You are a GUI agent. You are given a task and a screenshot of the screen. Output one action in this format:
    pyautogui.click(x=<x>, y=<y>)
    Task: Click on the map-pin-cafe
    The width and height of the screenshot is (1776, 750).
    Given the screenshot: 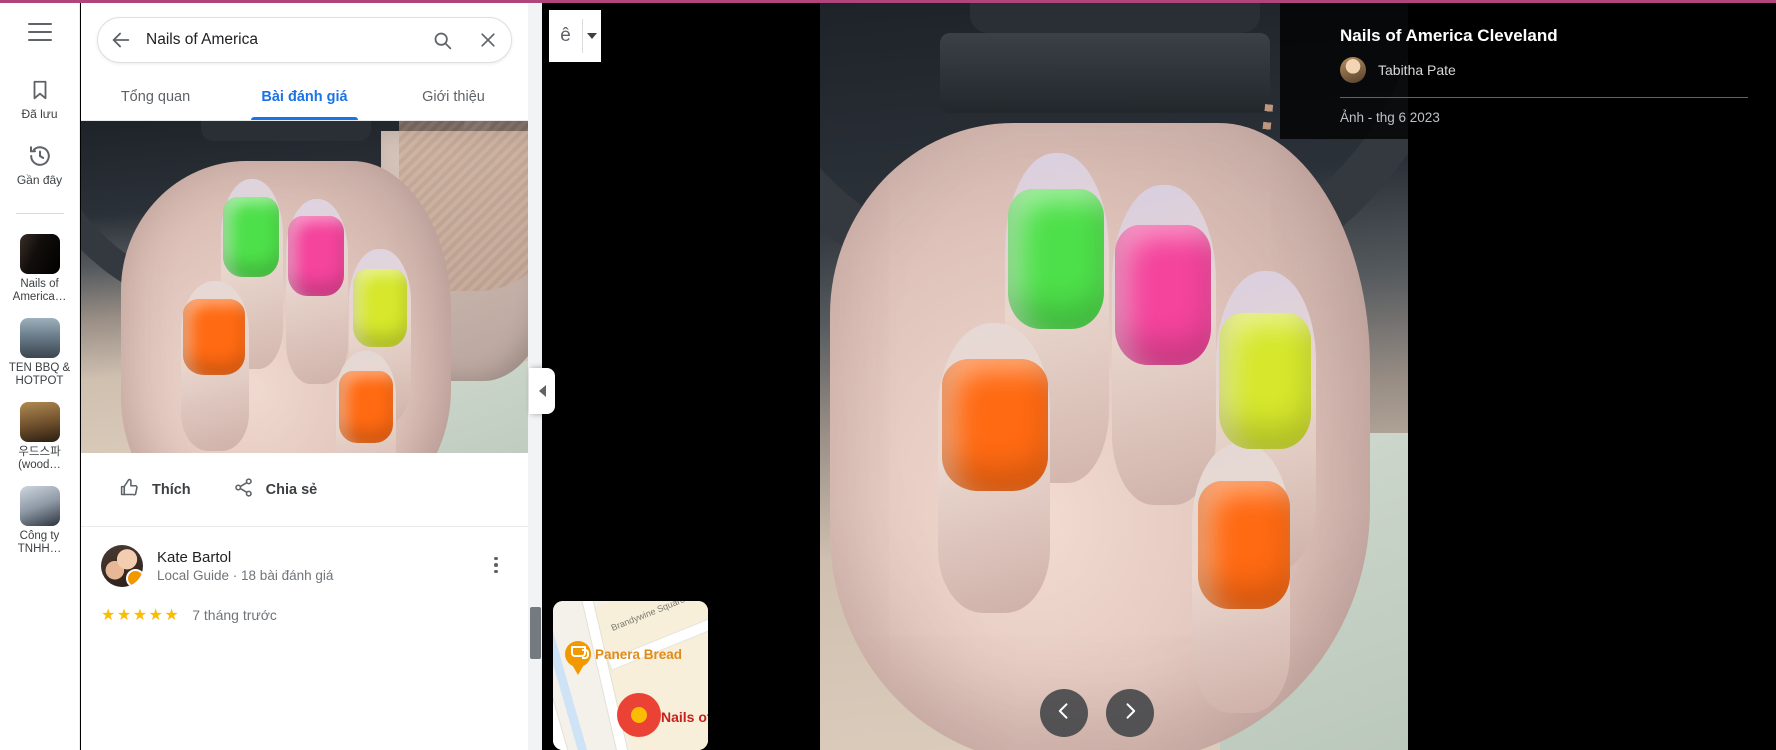 What is the action you would take?
    pyautogui.click(x=578, y=658)
    